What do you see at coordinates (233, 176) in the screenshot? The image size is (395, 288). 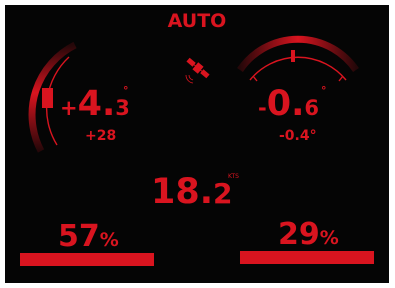 I see `speed-unit: KTS` at bounding box center [233, 176].